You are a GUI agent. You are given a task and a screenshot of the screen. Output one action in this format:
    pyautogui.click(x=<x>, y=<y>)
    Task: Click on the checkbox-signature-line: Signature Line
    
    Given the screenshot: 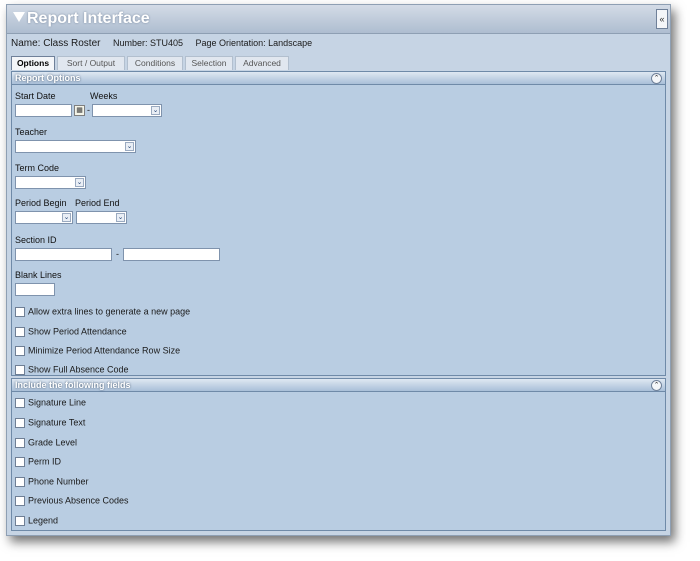 What is the action you would take?
    pyautogui.click(x=50, y=403)
    